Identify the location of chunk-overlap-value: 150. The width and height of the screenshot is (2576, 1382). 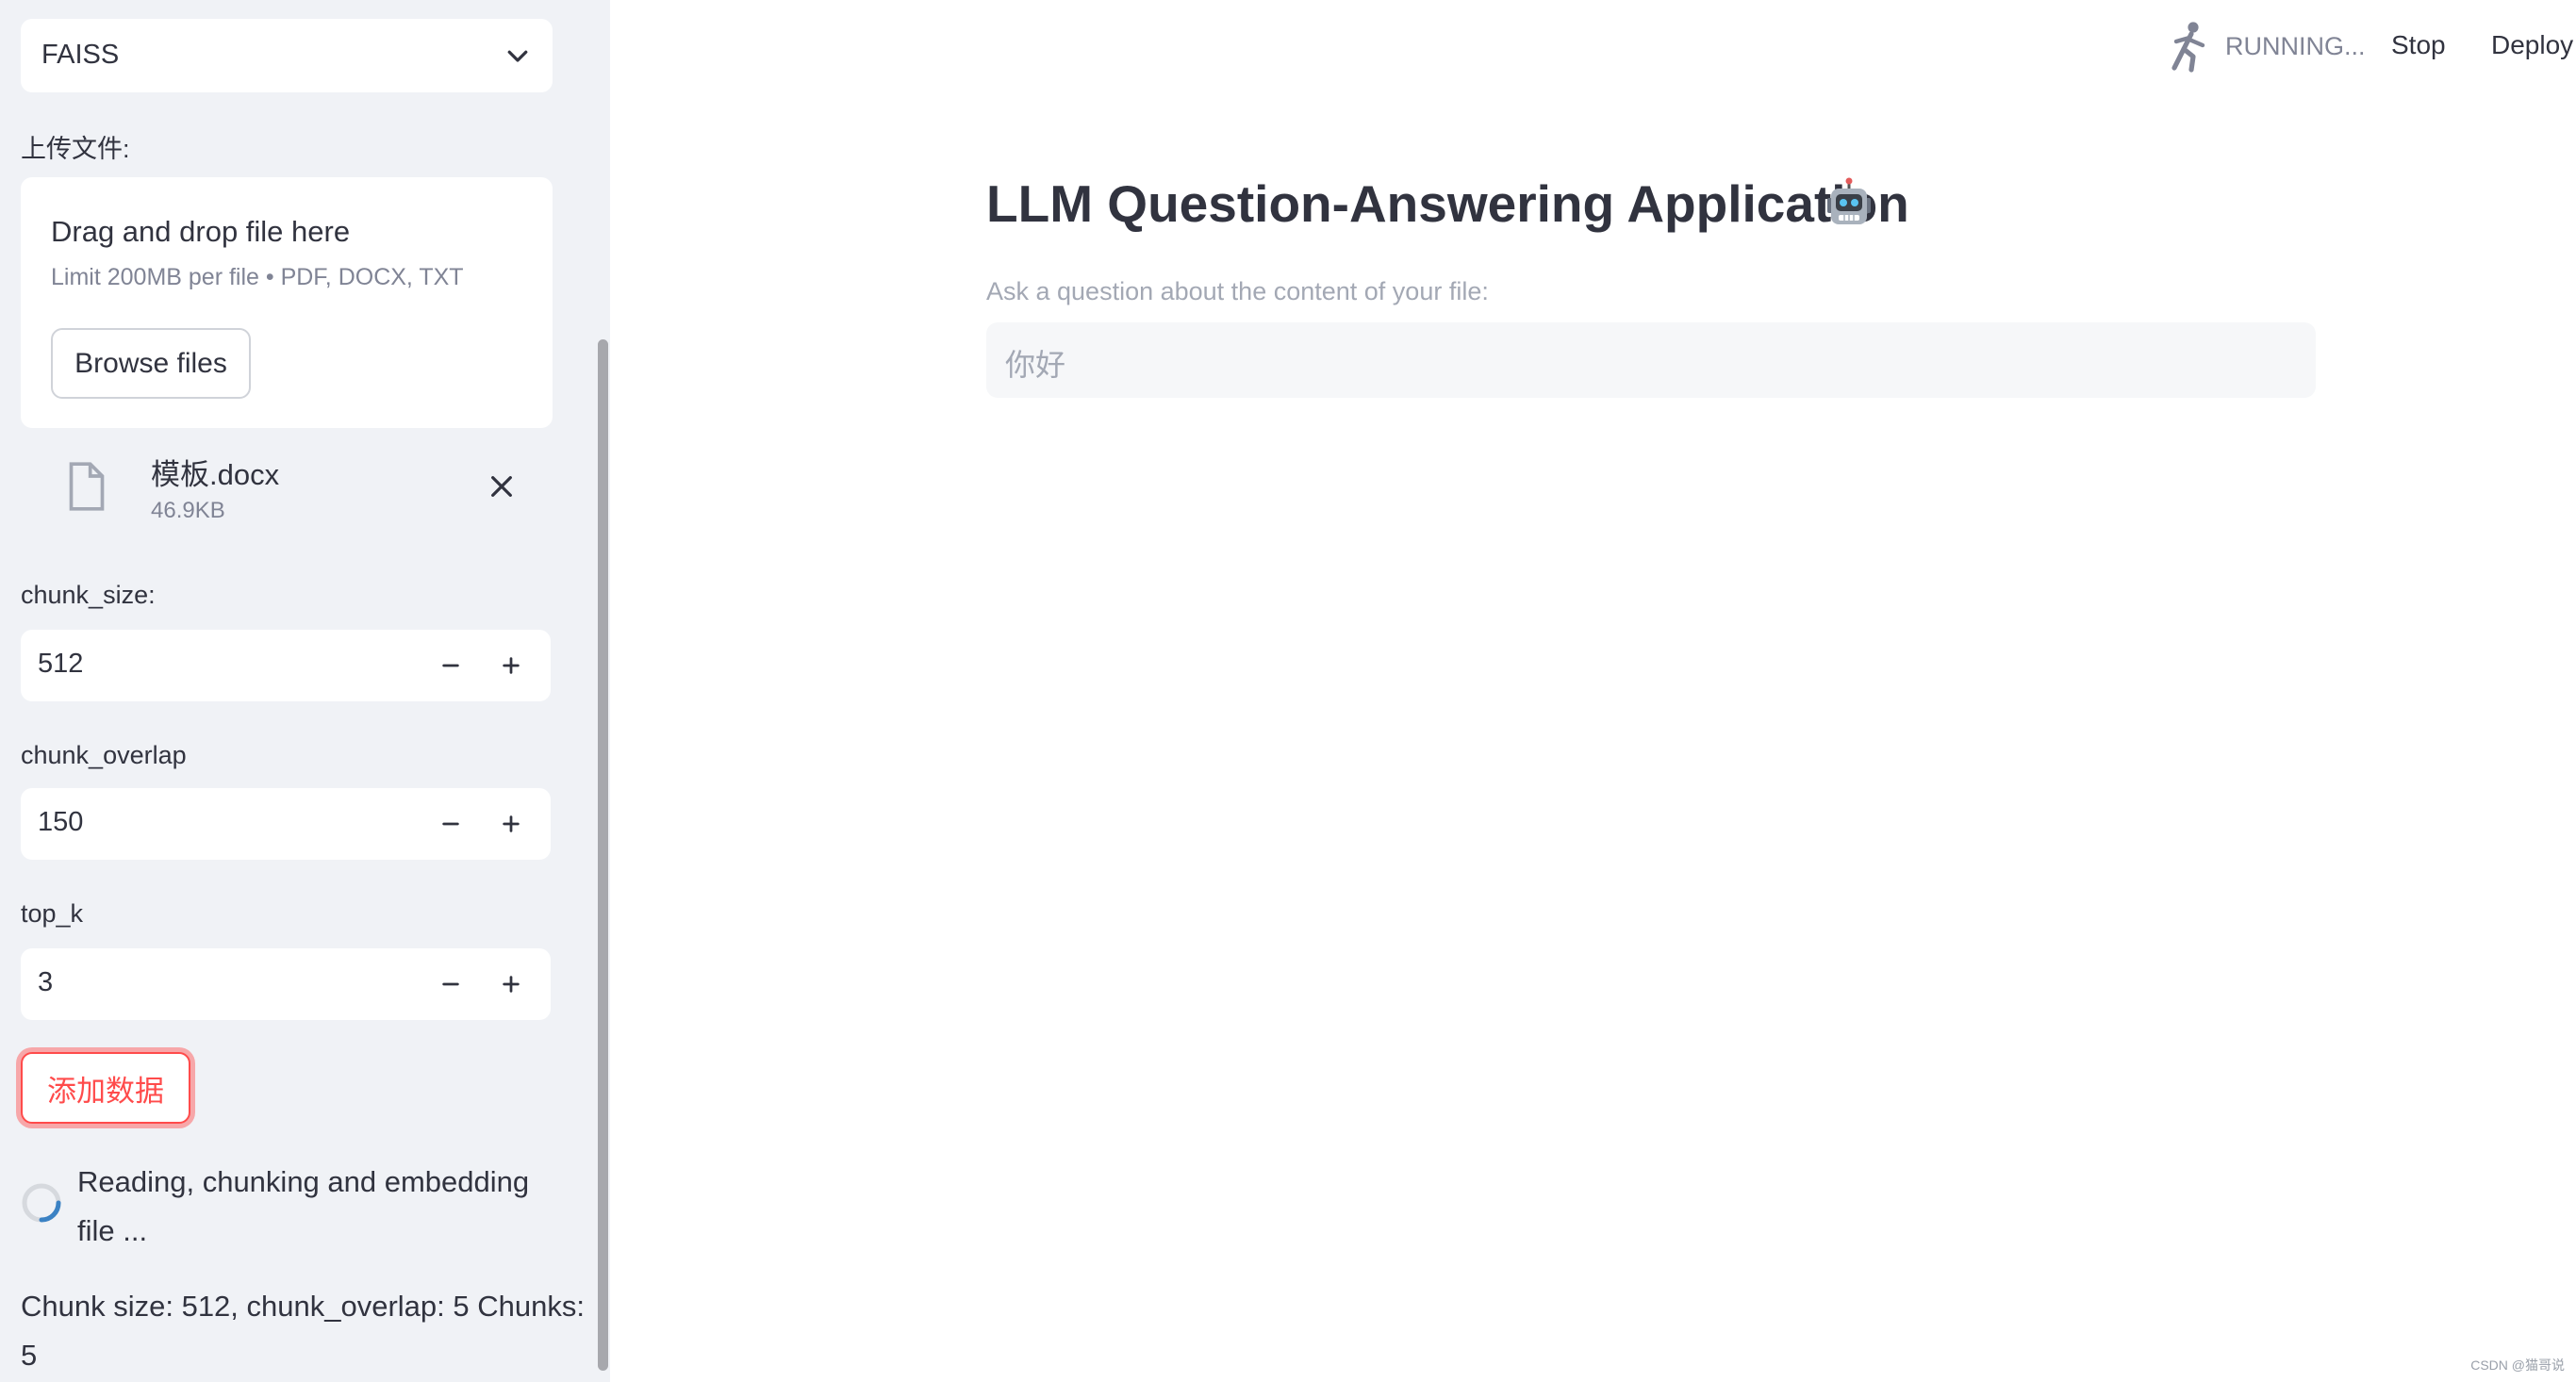
(61, 822).